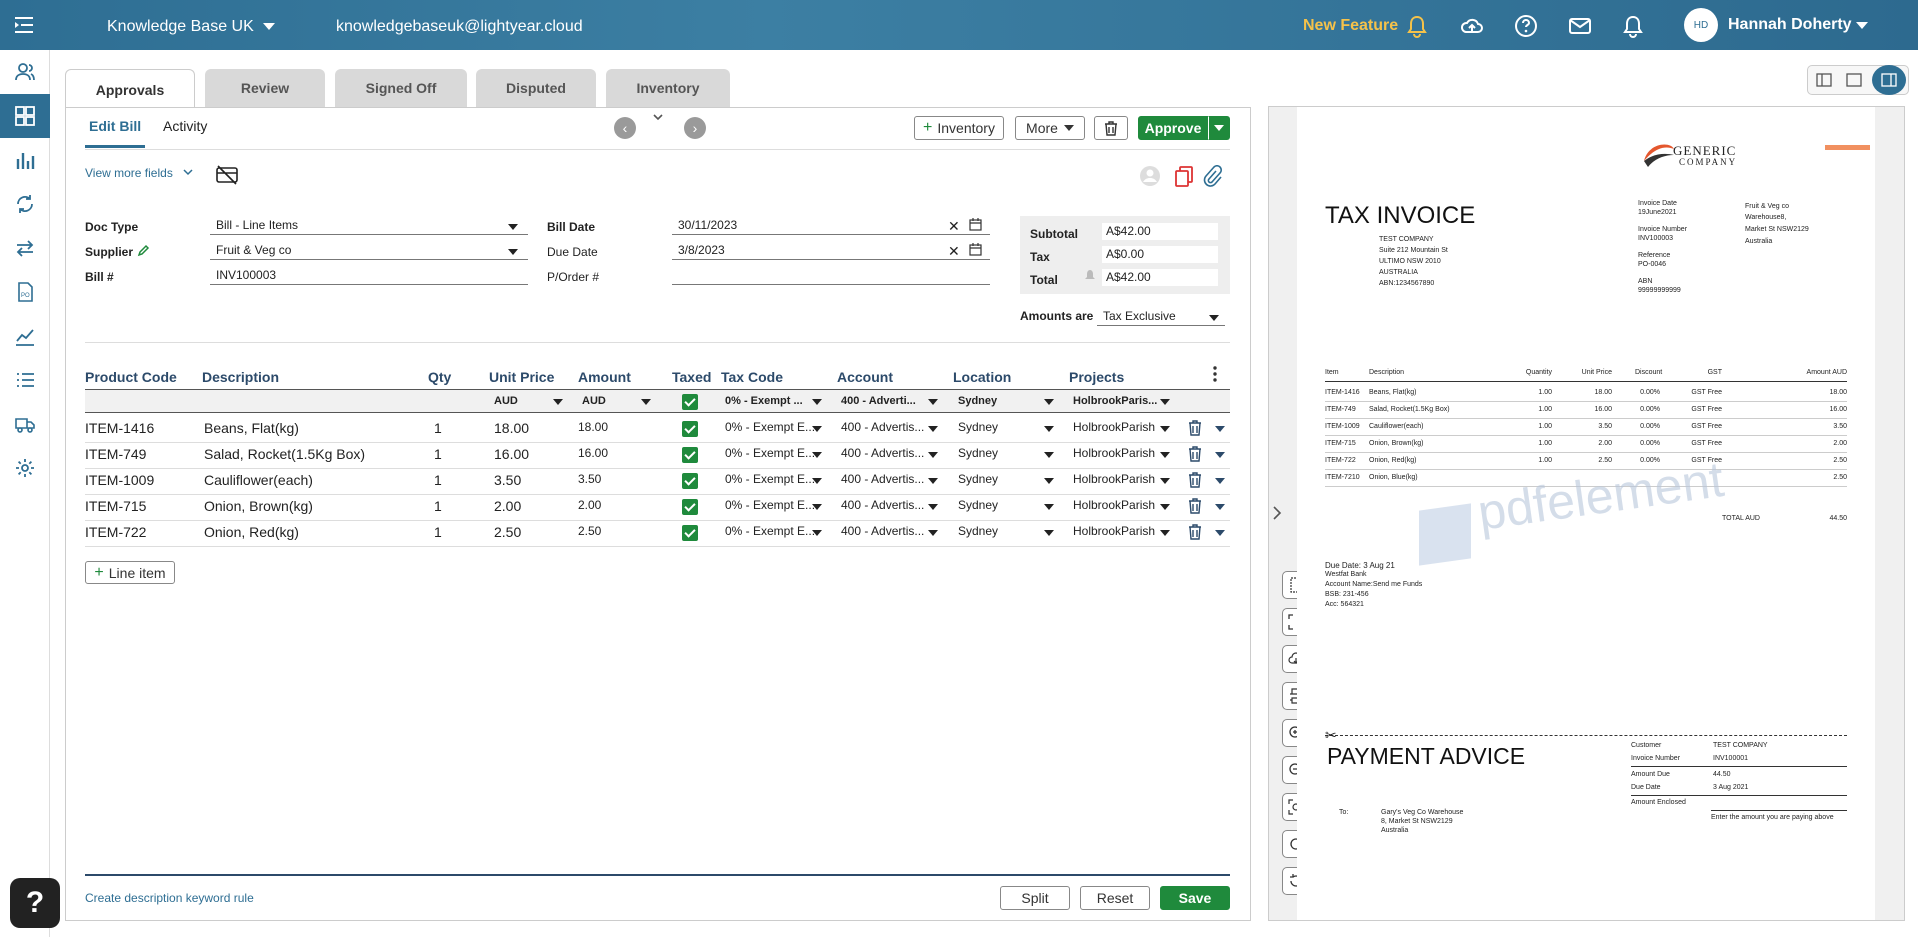  I want to click on row-amount: 18.00, so click(593, 427).